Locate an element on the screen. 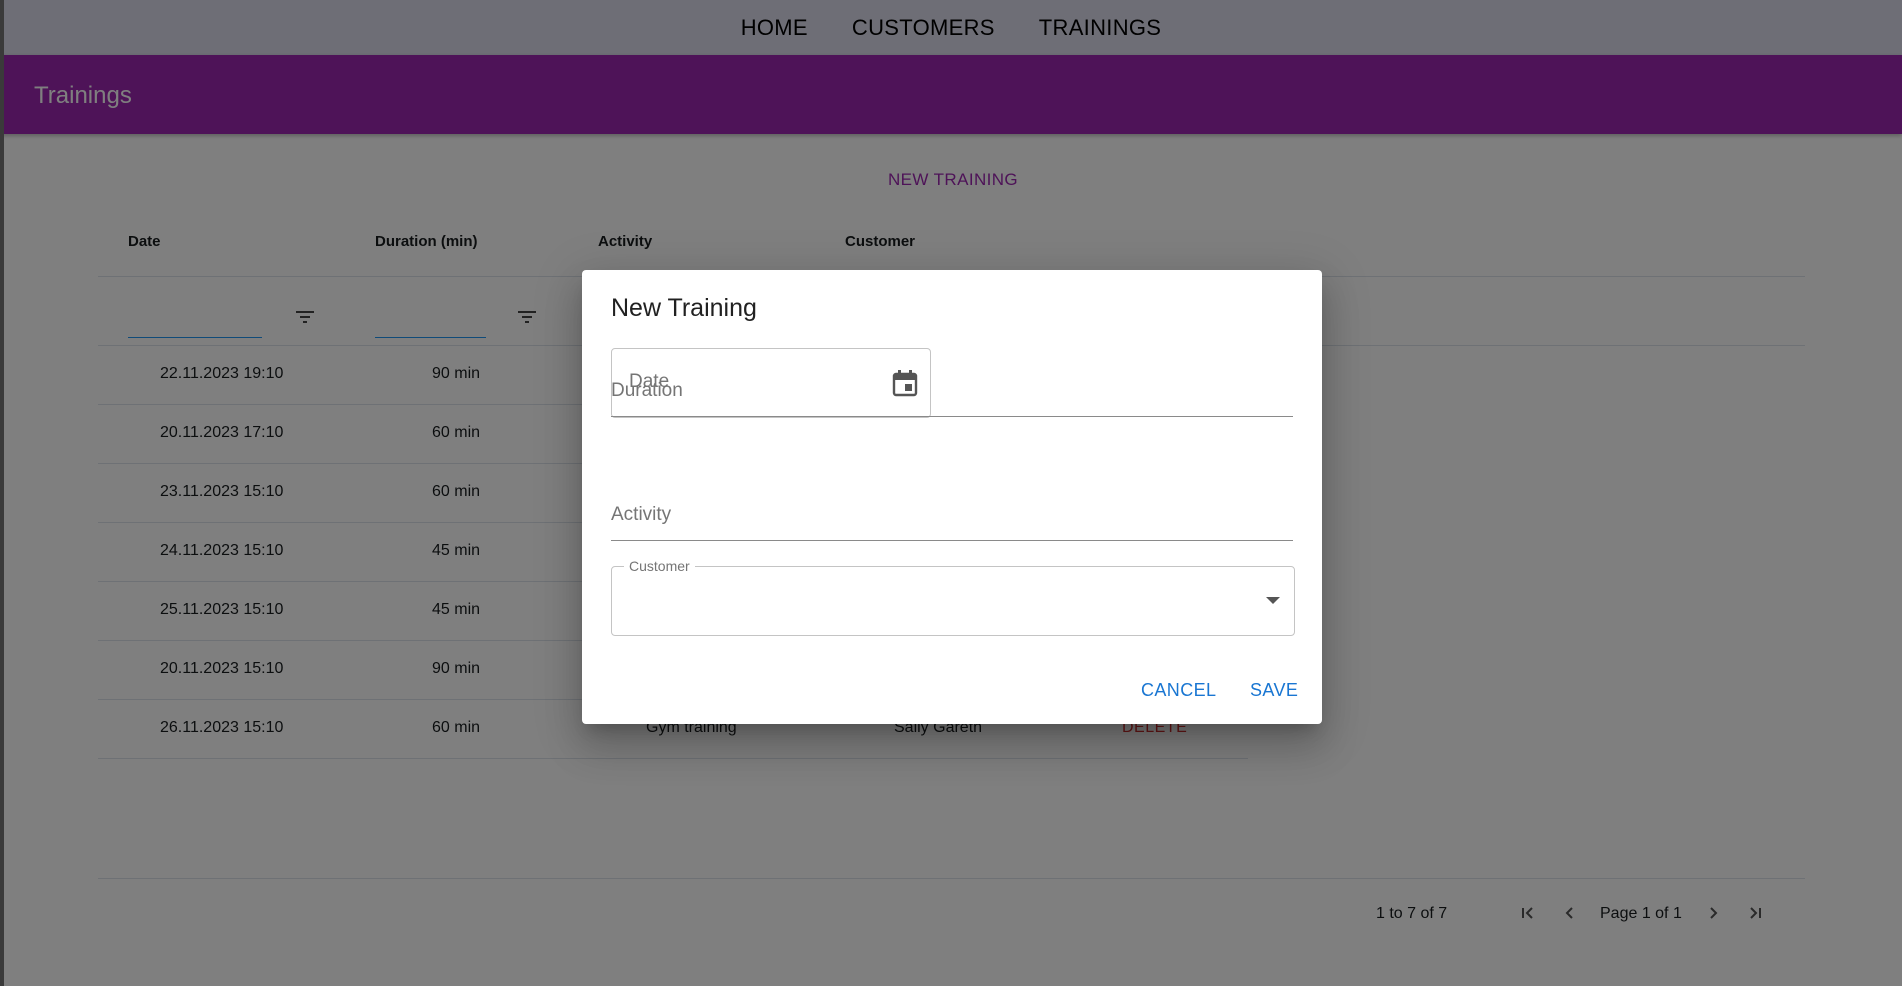  duration-input: Duration is located at coordinates (952, 391).